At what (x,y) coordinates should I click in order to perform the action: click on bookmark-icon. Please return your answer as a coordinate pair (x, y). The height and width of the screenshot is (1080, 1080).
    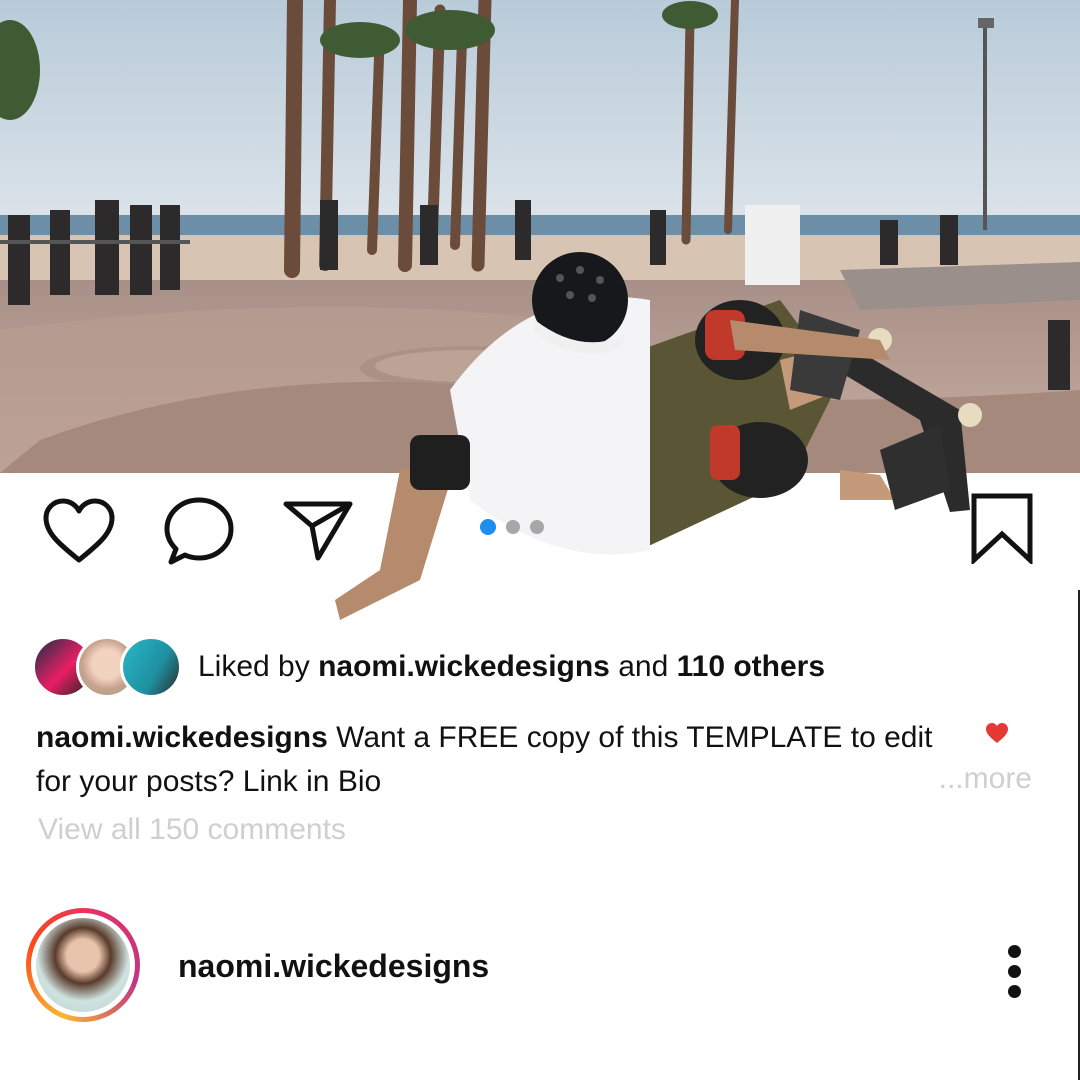
    Looking at the image, I should click on (1002, 528).